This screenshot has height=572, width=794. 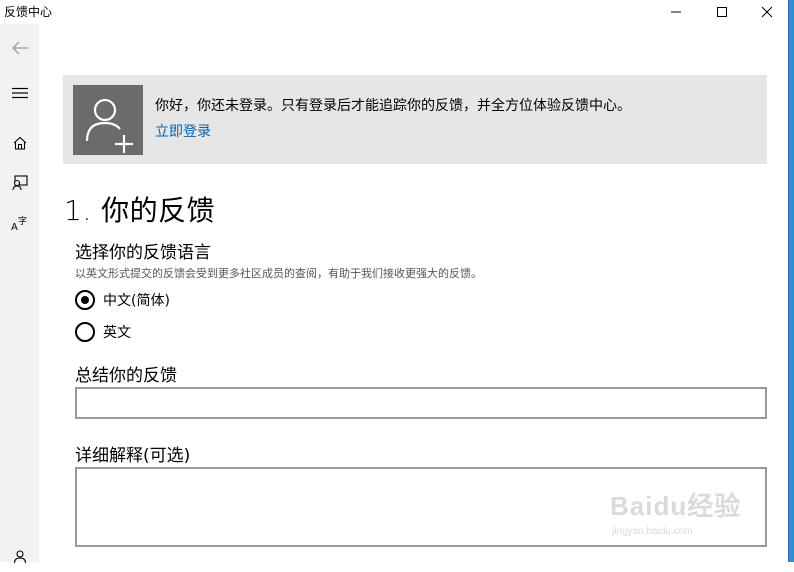 I want to click on radio-chinese-simplified: 中文(简体), so click(x=155, y=300).